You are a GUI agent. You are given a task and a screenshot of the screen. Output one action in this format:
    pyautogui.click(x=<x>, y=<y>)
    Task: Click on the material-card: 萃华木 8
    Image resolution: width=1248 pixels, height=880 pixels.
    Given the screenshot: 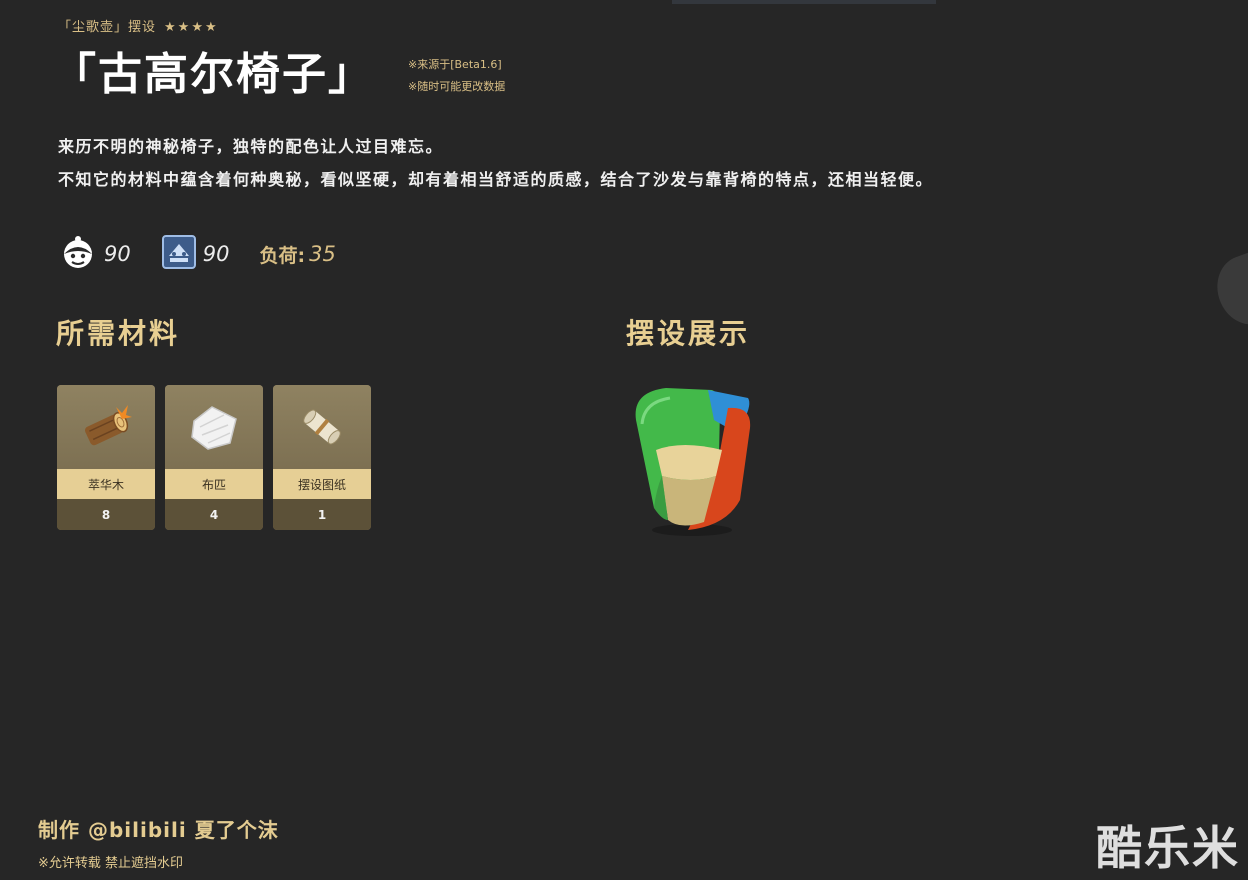 What is the action you would take?
    pyautogui.click(x=106, y=457)
    